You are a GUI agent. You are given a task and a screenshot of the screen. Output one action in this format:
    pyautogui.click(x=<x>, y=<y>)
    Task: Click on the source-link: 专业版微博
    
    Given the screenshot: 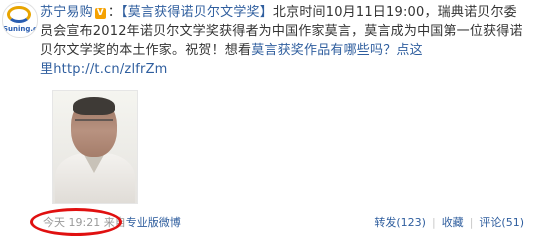 What is the action you would take?
    pyautogui.click(x=153, y=222)
    